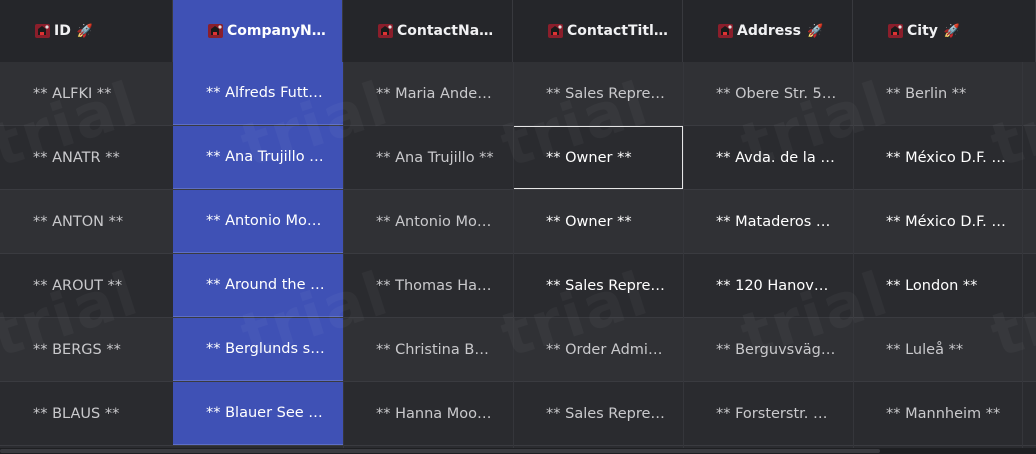 The image size is (1036, 454). What do you see at coordinates (938, 93) in the screenshot?
I see `grid-cell: ** Berlin **` at bounding box center [938, 93].